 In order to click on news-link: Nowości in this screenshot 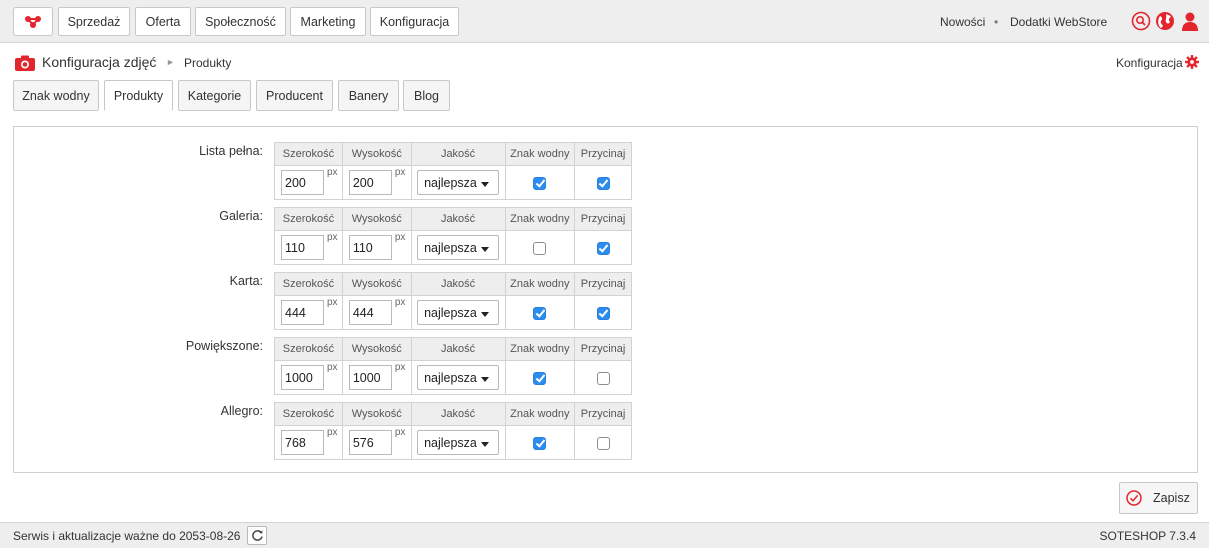, I will do `click(962, 22)`.